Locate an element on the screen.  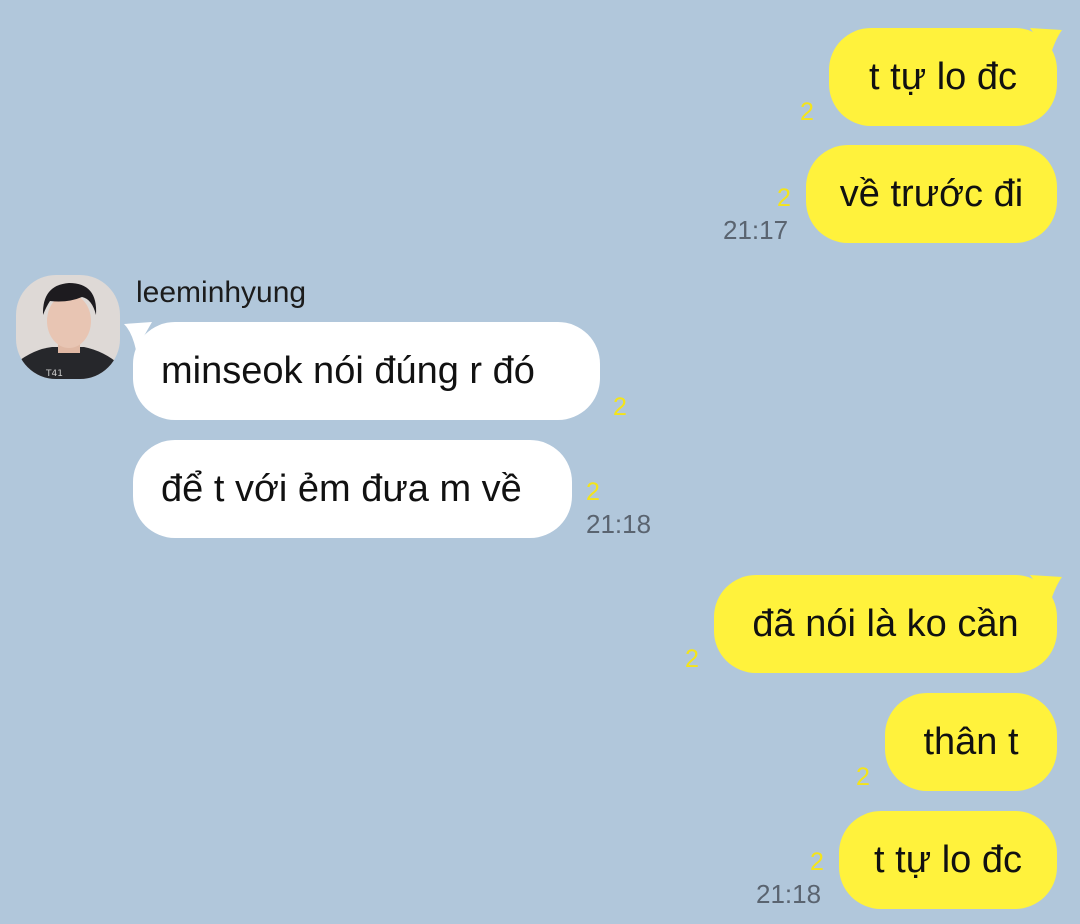
message-bubble-incoming: minseok nói đúng r đó is located at coordinates (366, 371).